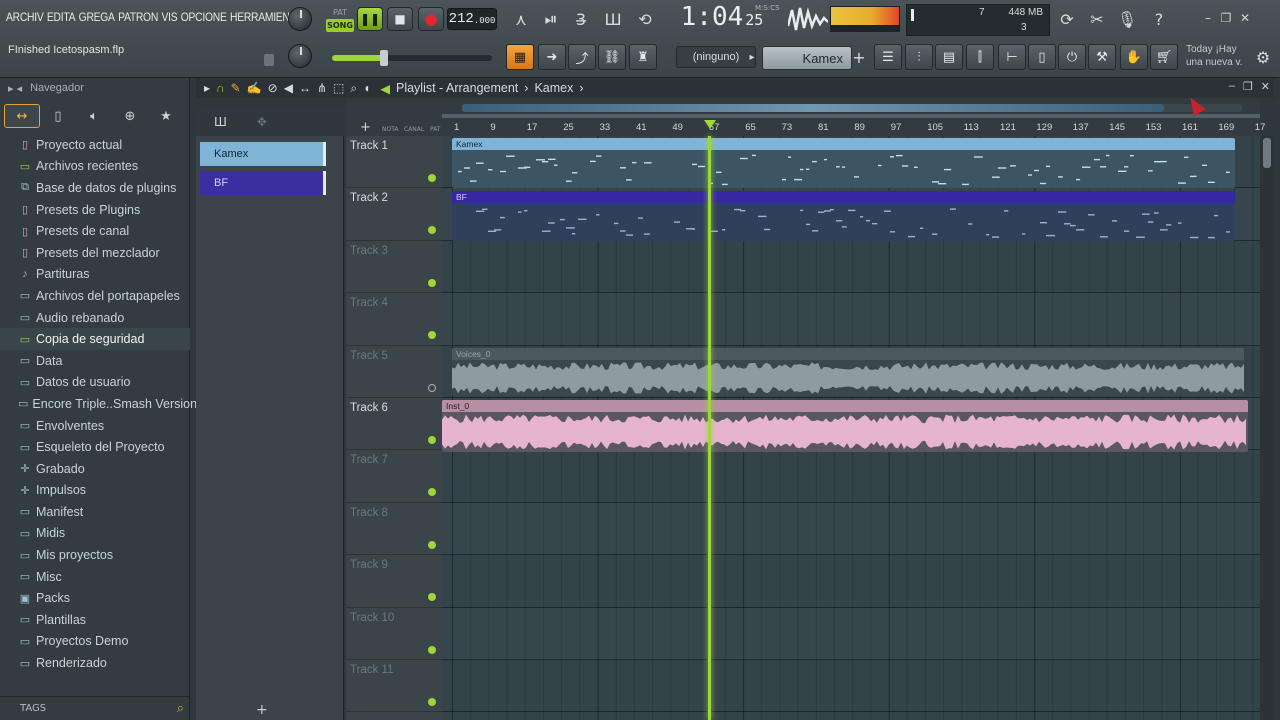 This screenshot has width=1280, height=720. Describe the element at coordinates (15, 88) in the screenshot. I see `browser-arrow-icon: ▸ ◂` at that location.